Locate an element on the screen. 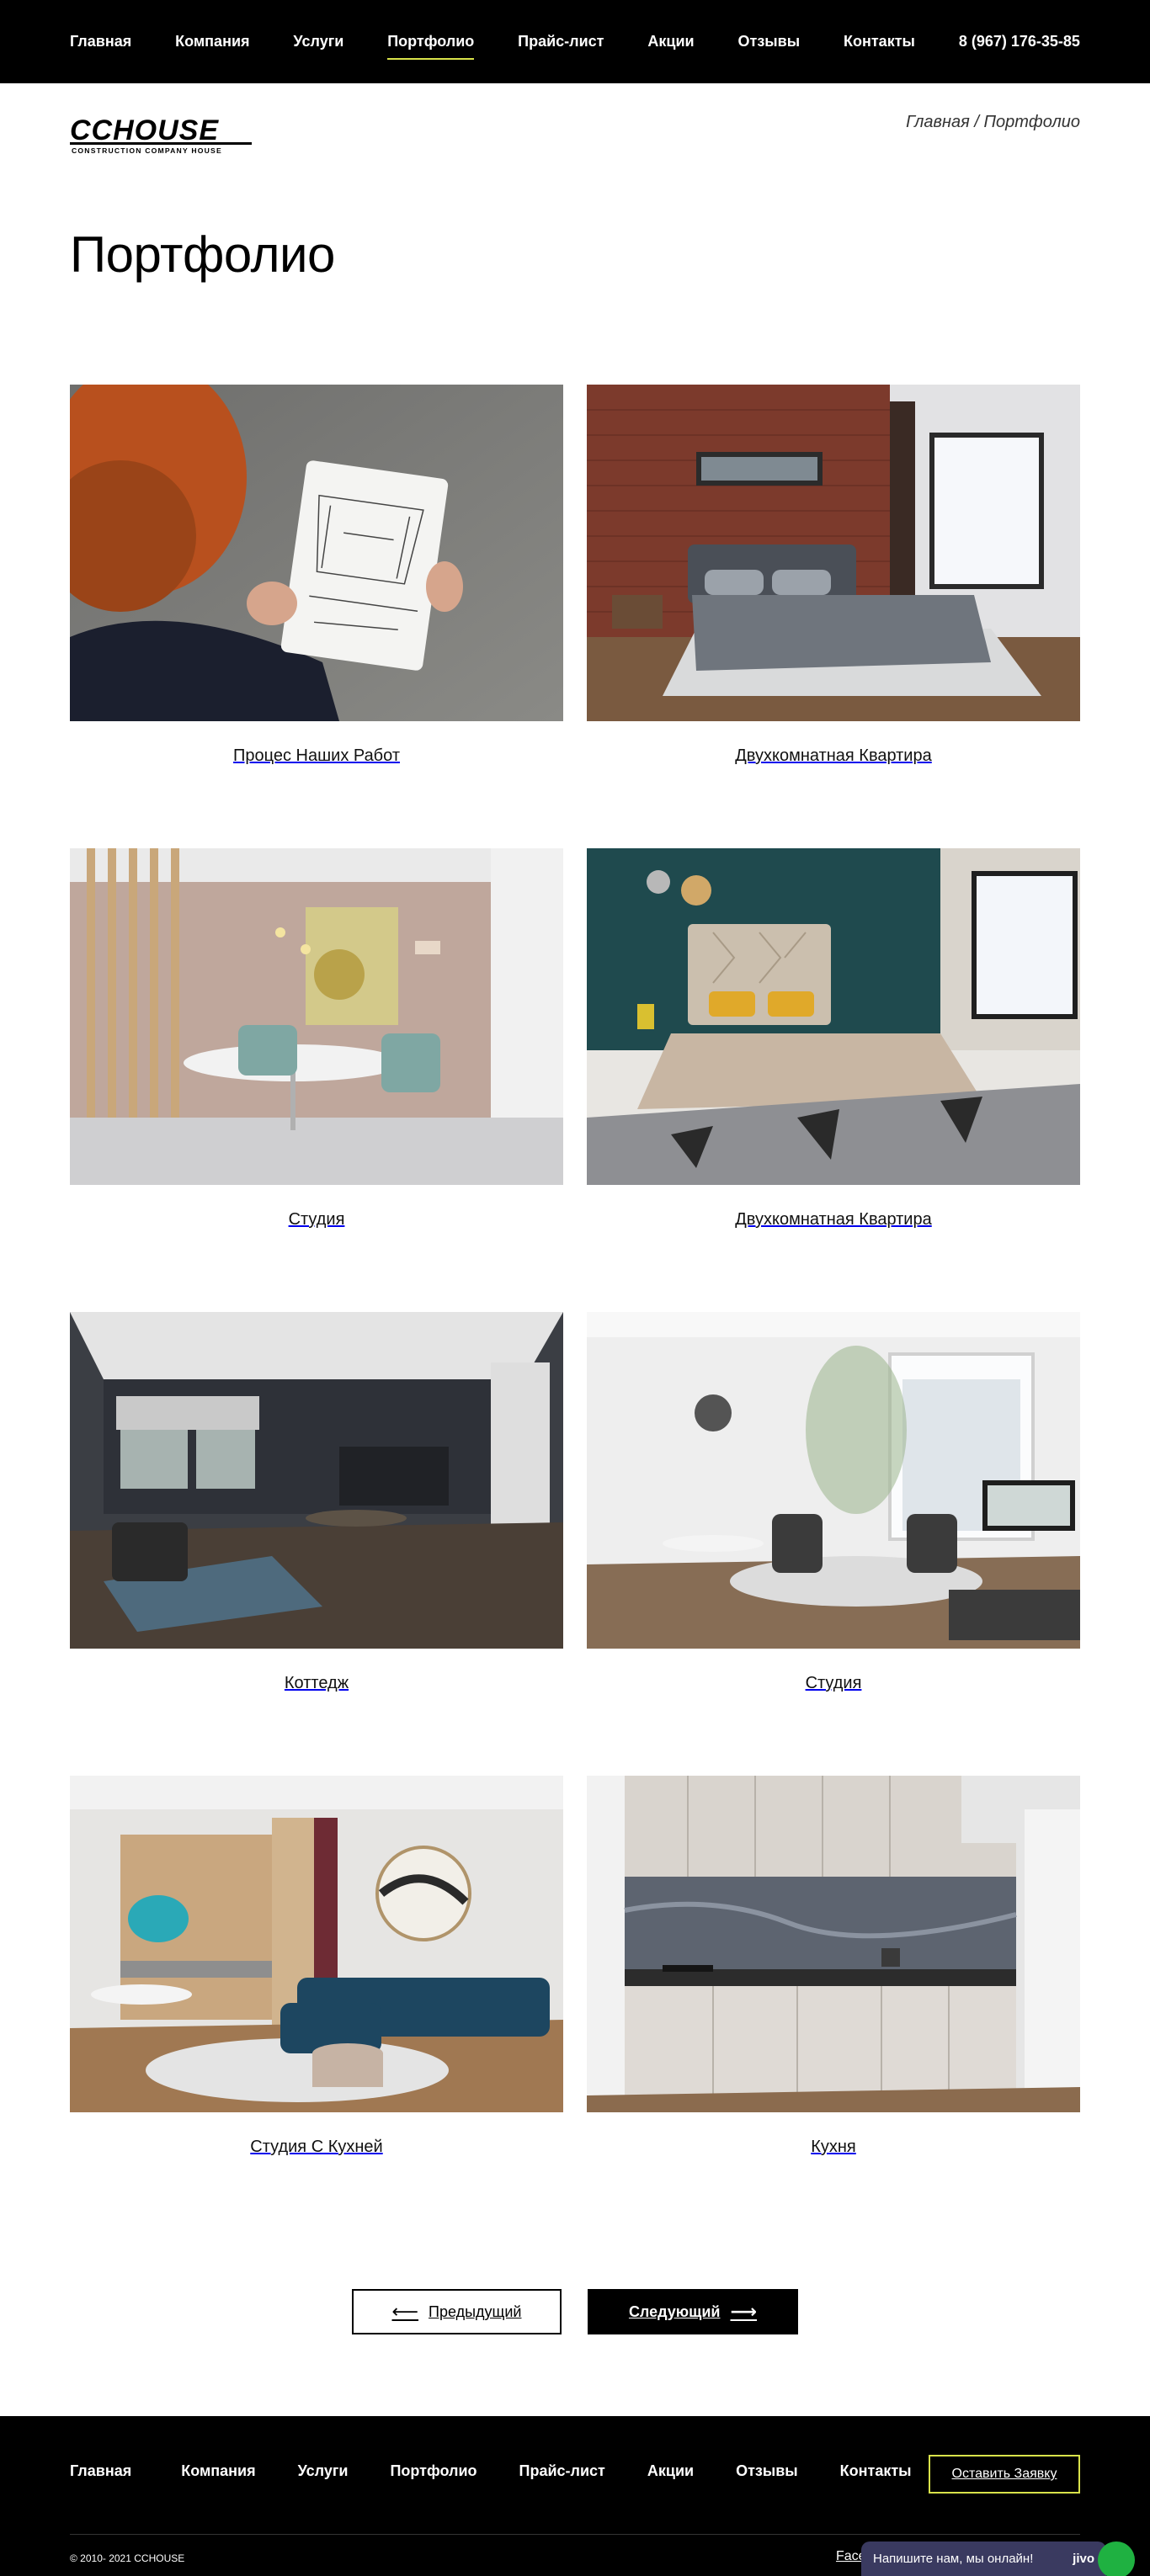 The height and width of the screenshot is (2576, 1150). previous-button: ⟵ Предыдущий is located at coordinates (457, 2311).